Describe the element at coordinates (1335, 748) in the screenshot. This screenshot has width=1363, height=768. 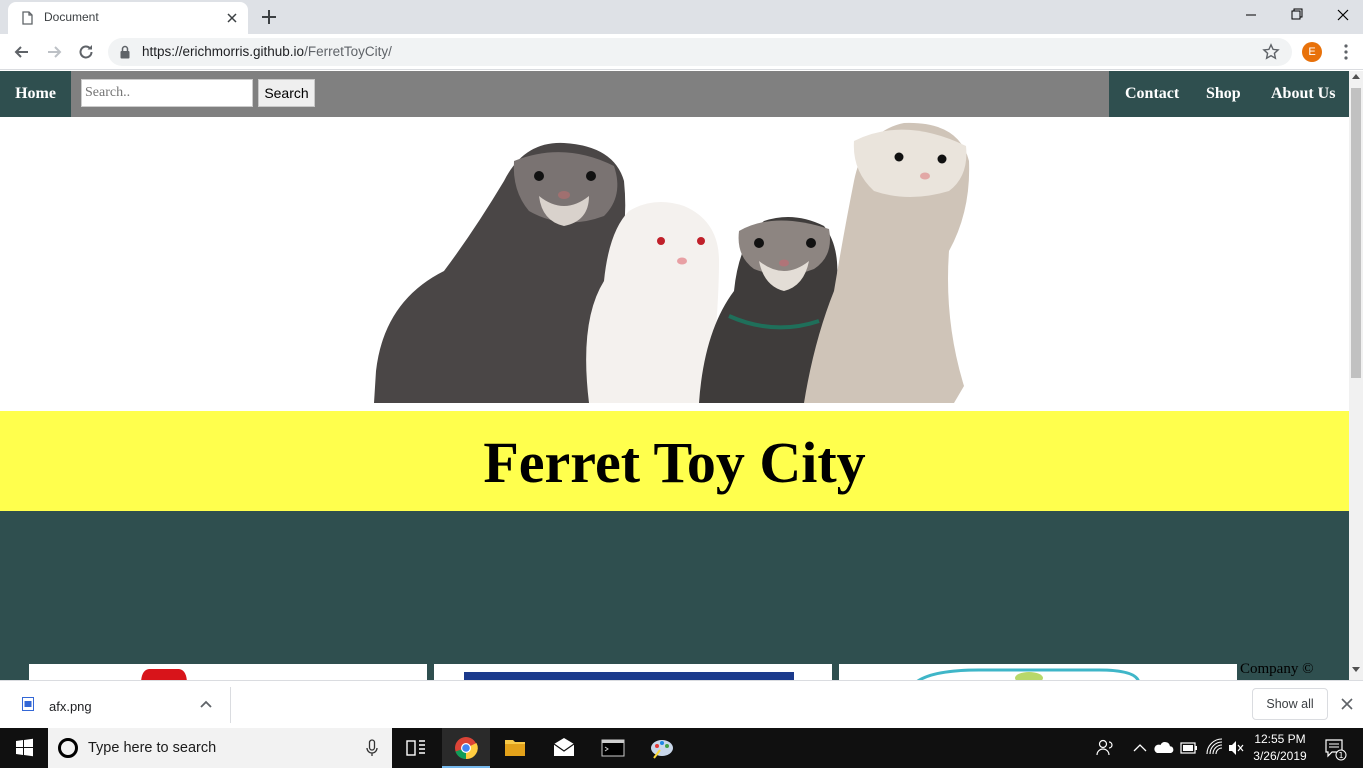
I see `action-center-icon: 1` at that location.